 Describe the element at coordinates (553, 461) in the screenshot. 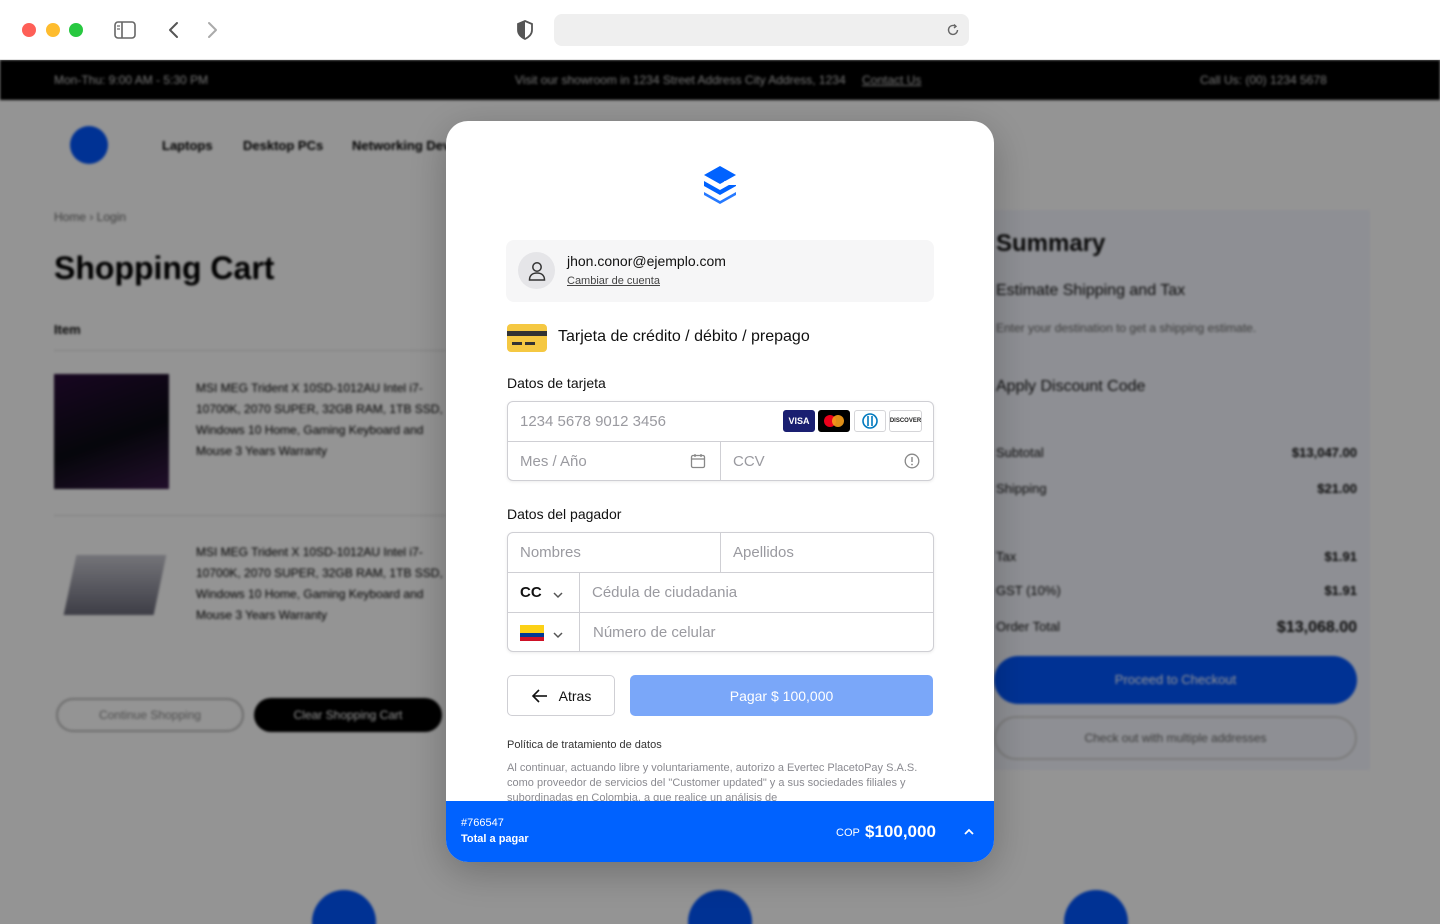

I see `expiry-input: Mes / Año` at that location.